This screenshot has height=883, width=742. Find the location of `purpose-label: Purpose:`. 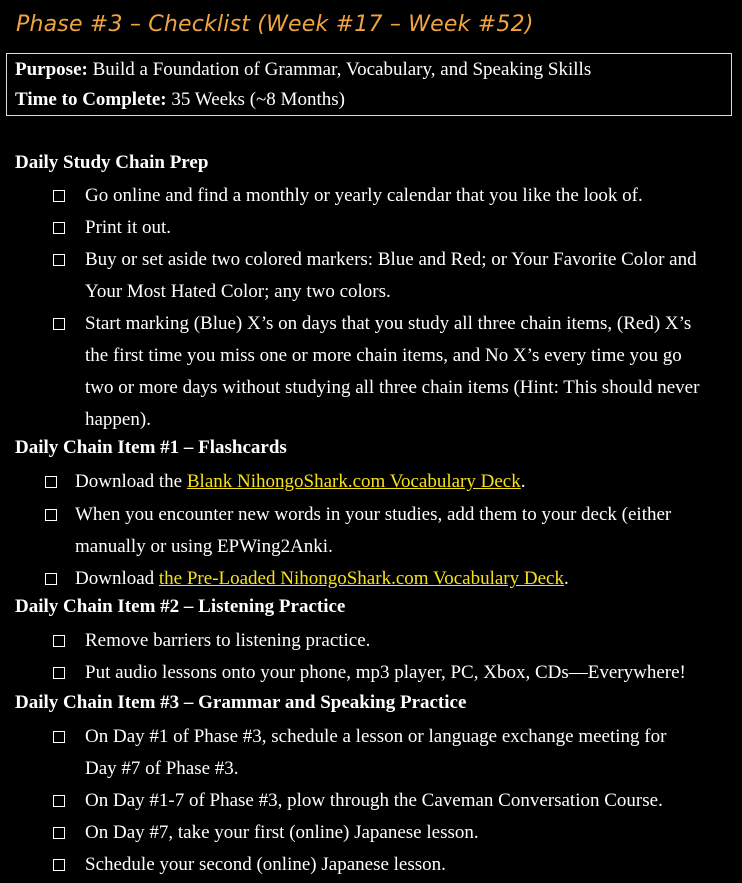

purpose-label: Purpose: is located at coordinates (51, 69).